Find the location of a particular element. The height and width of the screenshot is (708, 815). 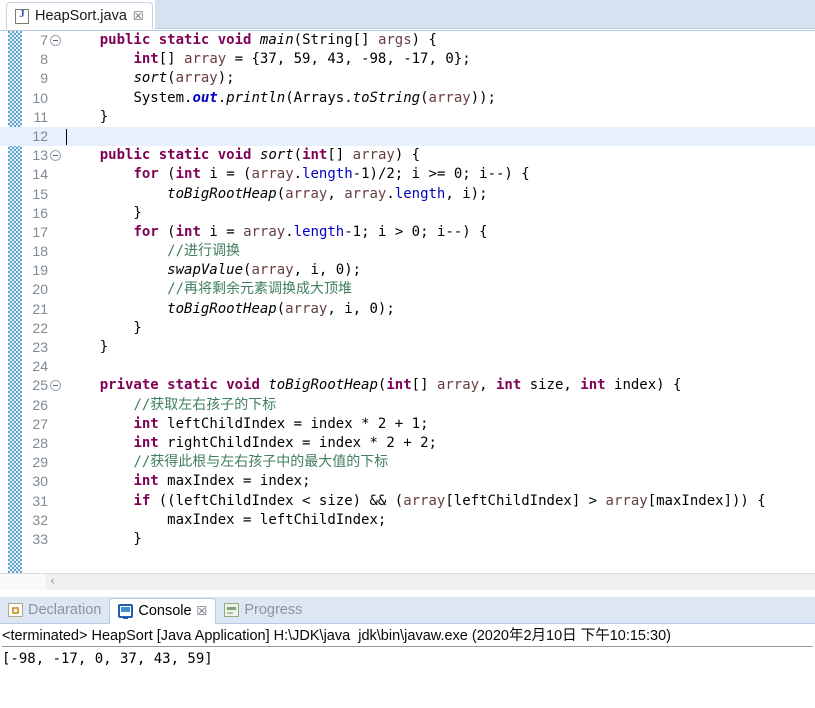

part-sash is located at coordinates (407, 593).